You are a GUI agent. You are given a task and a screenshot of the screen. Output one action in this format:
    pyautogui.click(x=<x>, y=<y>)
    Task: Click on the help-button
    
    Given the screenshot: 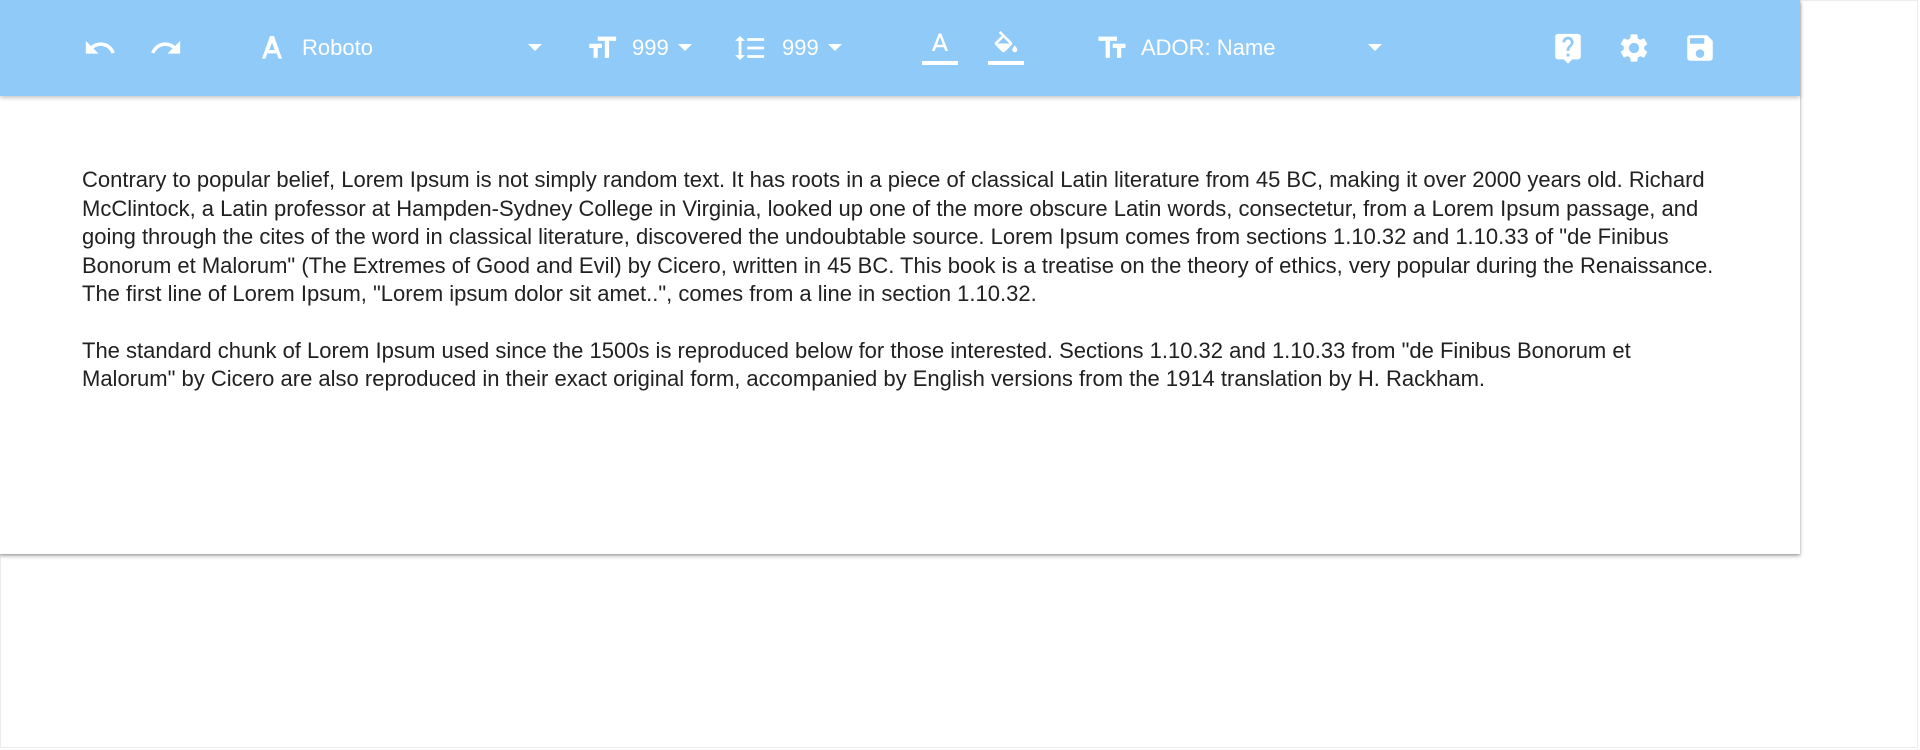 What is the action you would take?
    pyautogui.click(x=1568, y=48)
    